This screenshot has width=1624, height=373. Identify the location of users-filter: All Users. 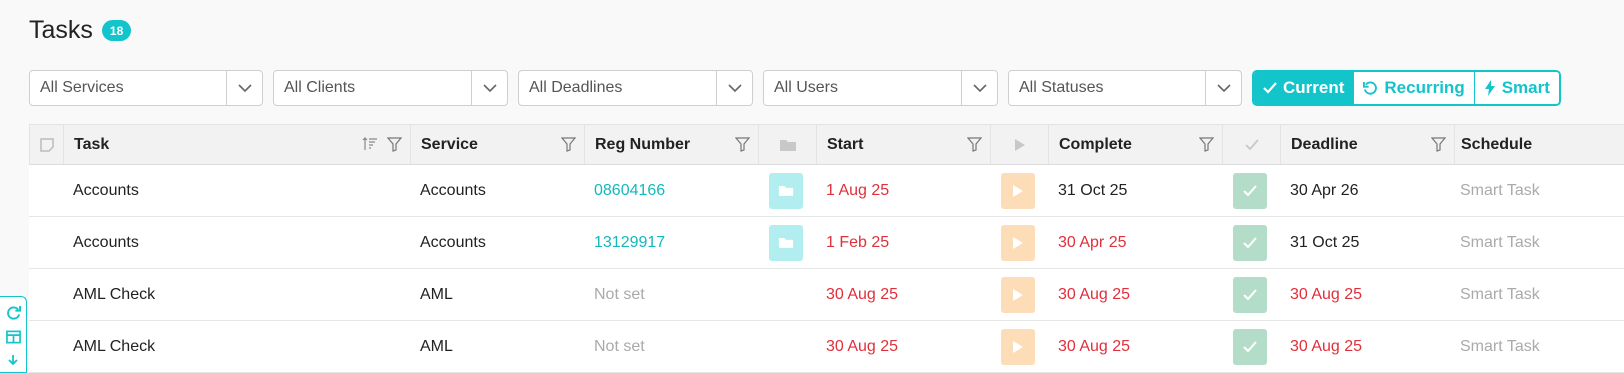
(880, 88).